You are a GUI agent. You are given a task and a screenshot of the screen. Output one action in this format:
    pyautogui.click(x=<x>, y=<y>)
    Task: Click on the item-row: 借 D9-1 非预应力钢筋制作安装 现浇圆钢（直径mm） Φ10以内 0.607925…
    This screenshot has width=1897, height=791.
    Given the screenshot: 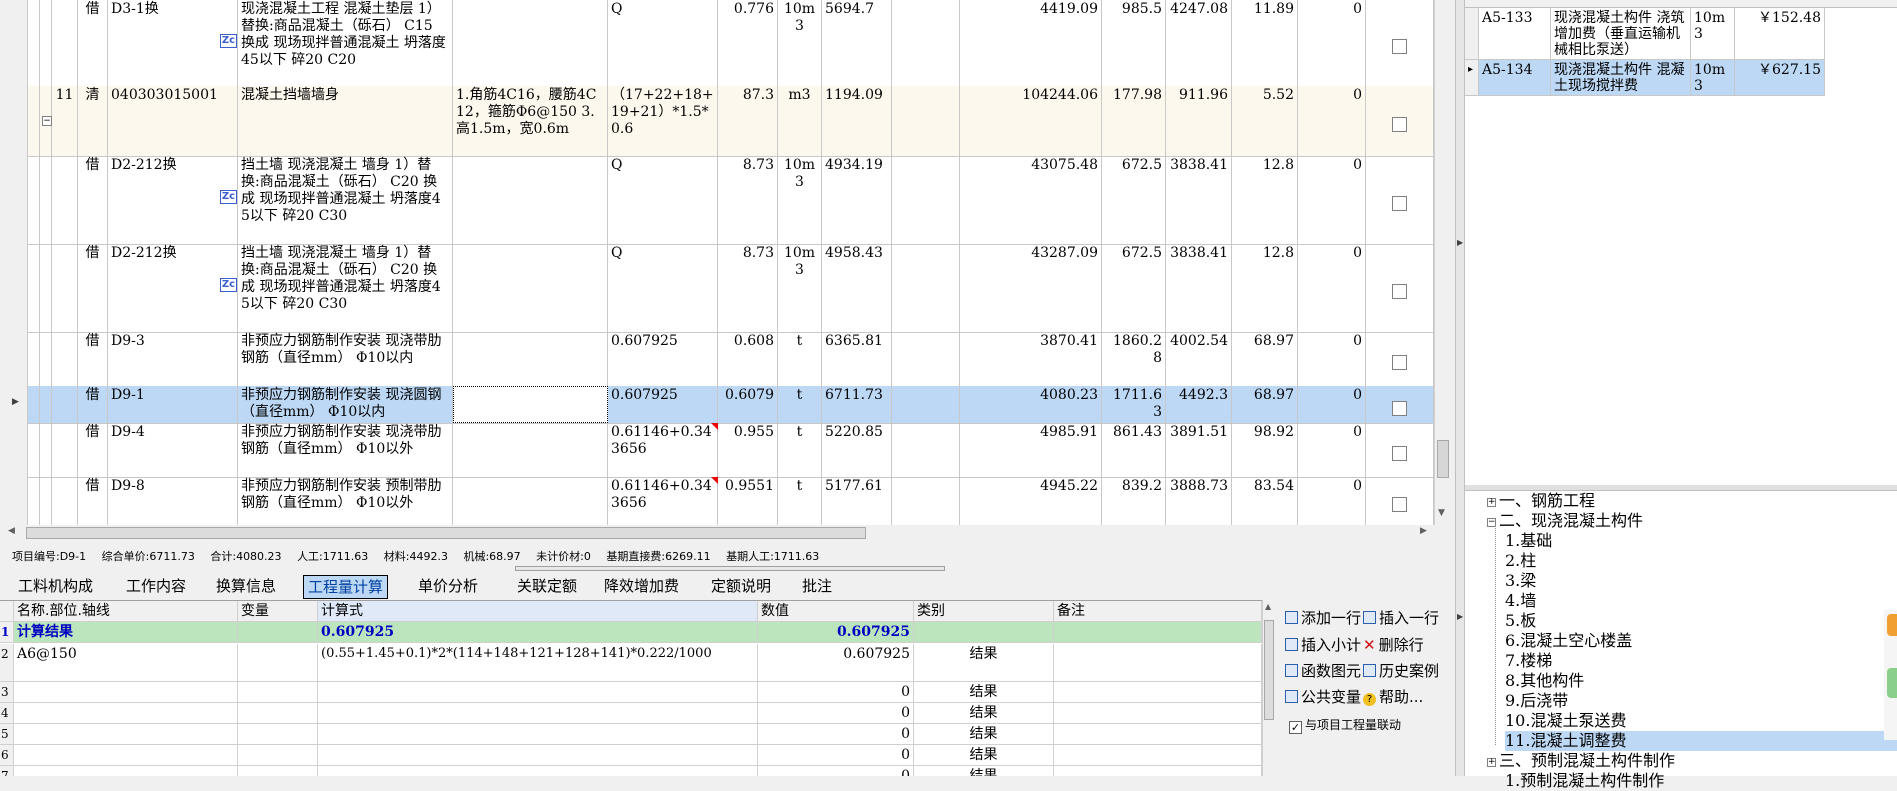 What is the action you would take?
    pyautogui.click(x=717, y=405)
    